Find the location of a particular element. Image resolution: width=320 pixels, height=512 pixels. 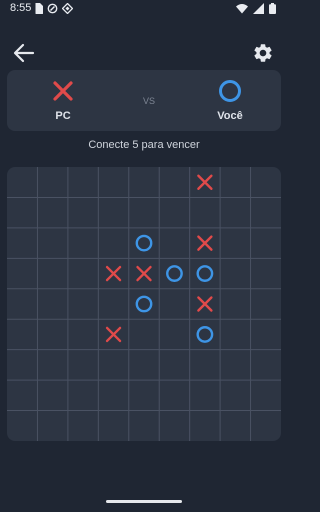

score-card: PC VS Você is located at coordinates (144, 100).